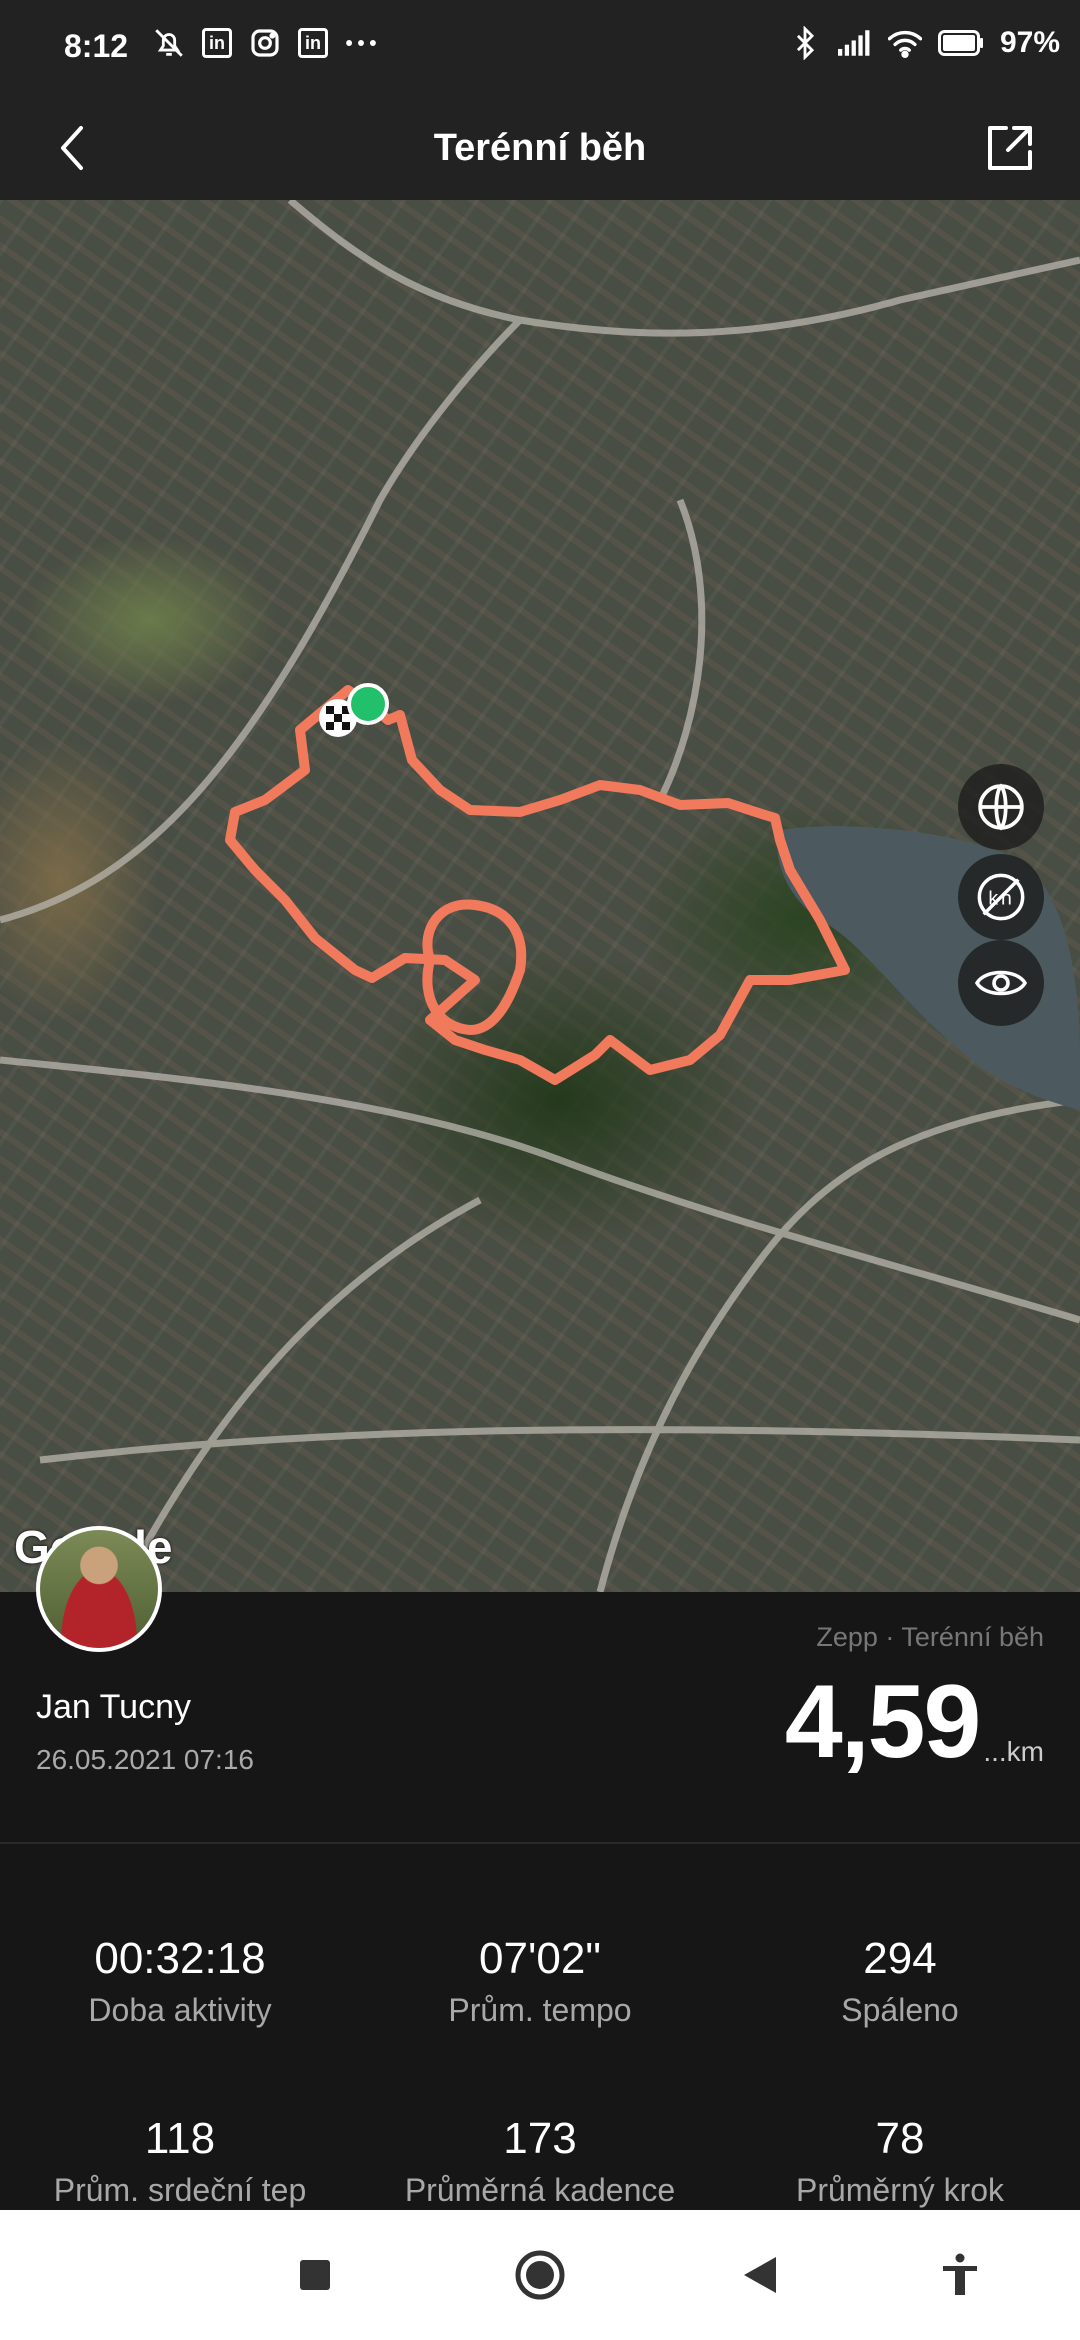 The width and height of the screenshot is (1080, 2340). What do you see at coordinates (900, 2190) in the screenshot?
I see `stat-label: Průměrný krok` at bounding box center [900, 2190].